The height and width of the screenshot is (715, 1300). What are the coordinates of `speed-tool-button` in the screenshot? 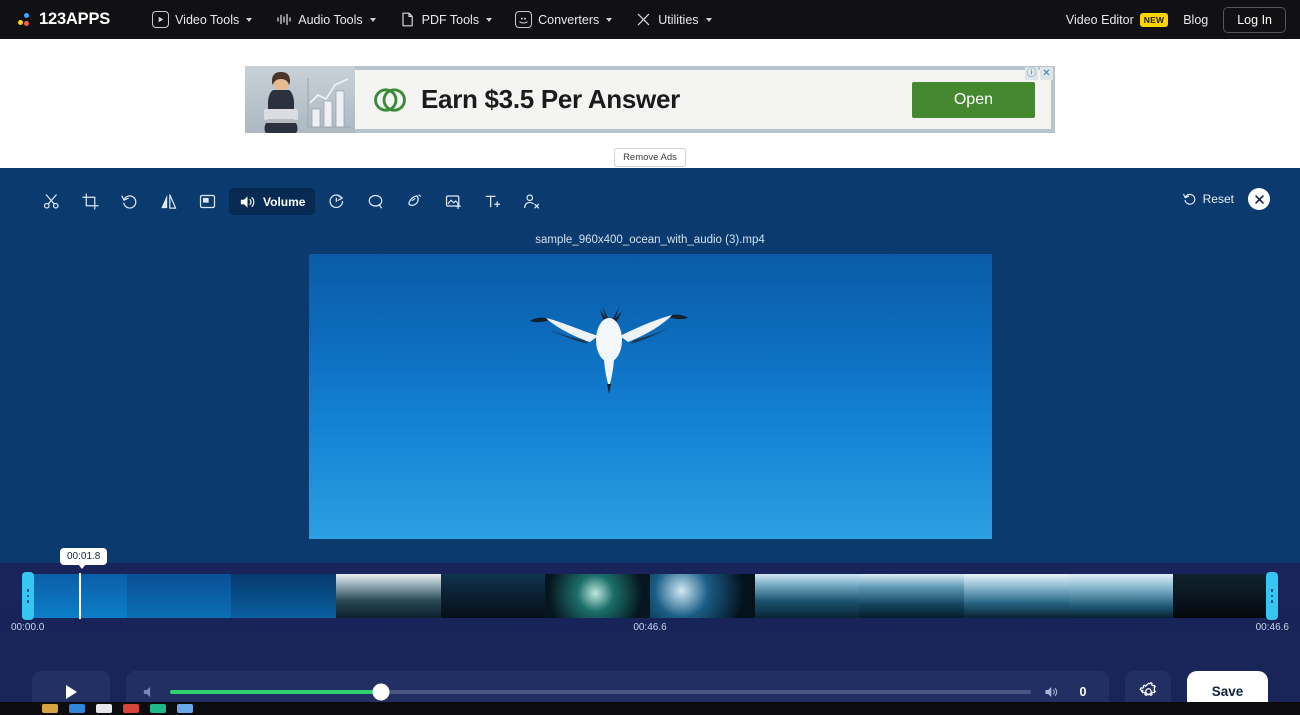 It's located at (336, 201).